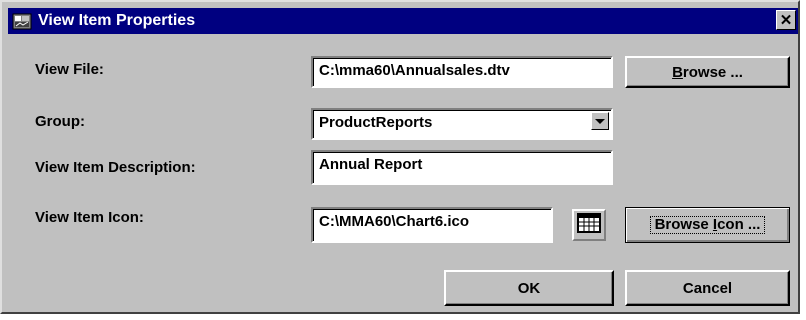  I want to click on cancel-button: Cancel, so click(707, 288).